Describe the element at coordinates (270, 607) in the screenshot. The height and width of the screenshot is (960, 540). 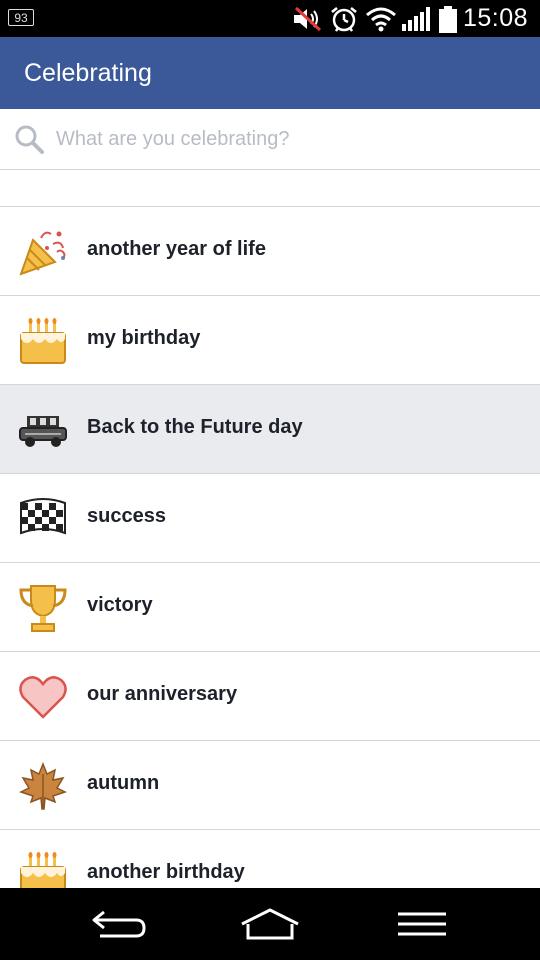
I see `list-item: victory` at that location.